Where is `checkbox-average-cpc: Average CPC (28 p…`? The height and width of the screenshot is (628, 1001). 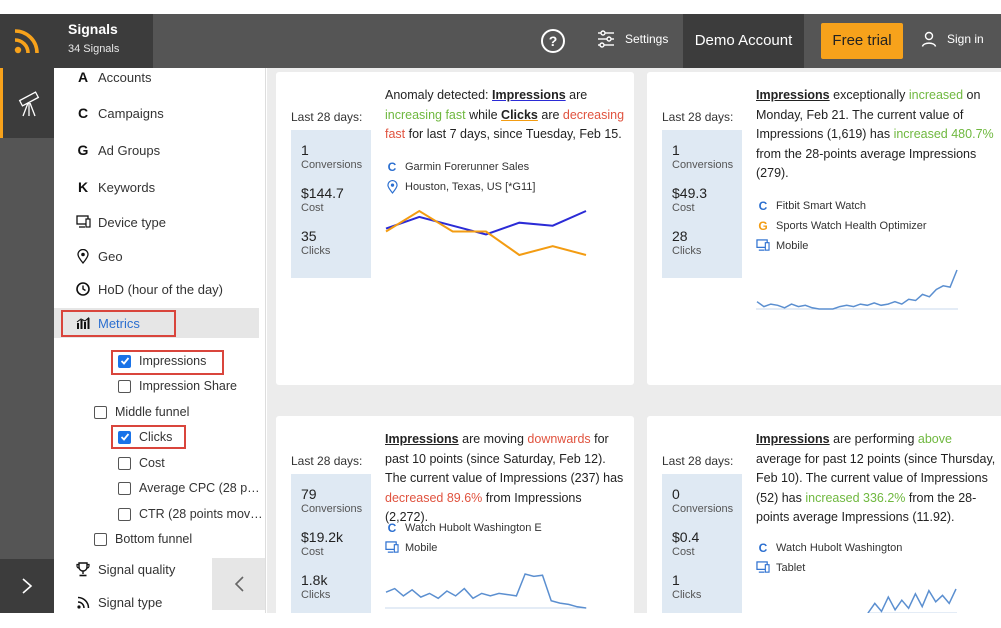
checkbox-average-cpc: Average CPC (28 p… is located at coordinates (189, 488).